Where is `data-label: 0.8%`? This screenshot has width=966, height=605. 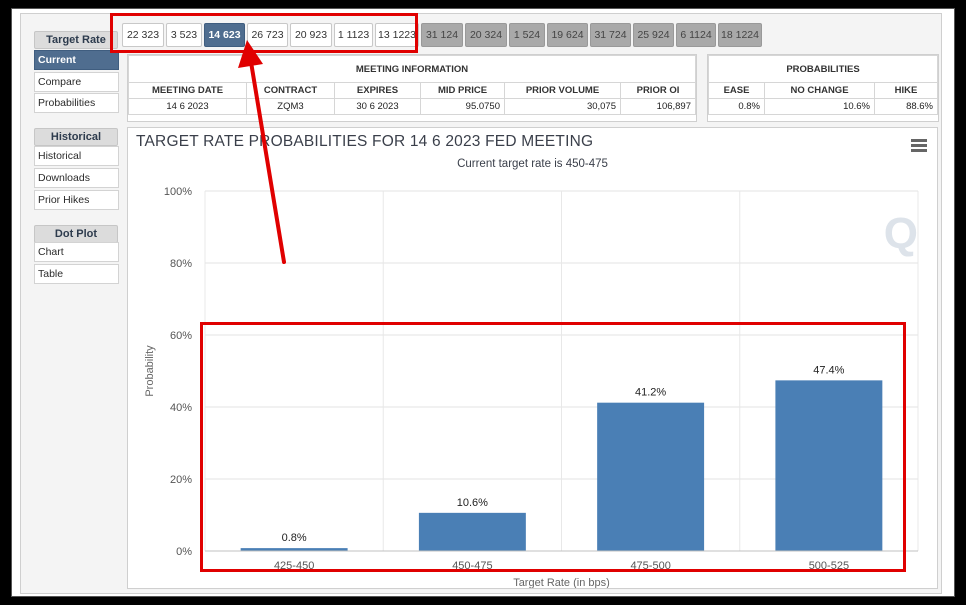 data-label: 0.8% is located at coordinates (294, 538).